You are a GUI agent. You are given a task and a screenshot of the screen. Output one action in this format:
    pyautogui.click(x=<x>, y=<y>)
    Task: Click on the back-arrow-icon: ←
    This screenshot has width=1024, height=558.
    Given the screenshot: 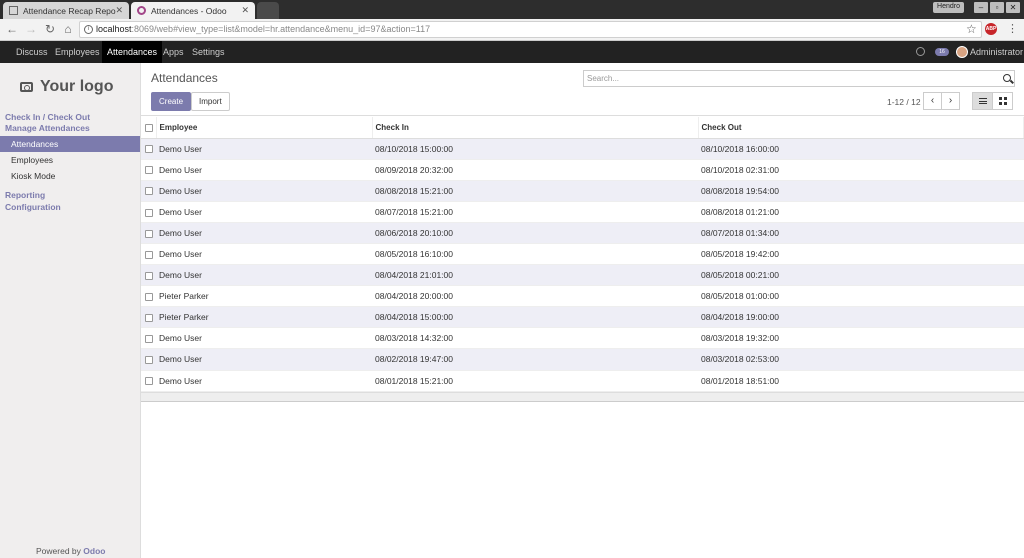 What is the action you would take?
    pyautogui.click(x=12, y=29)
    